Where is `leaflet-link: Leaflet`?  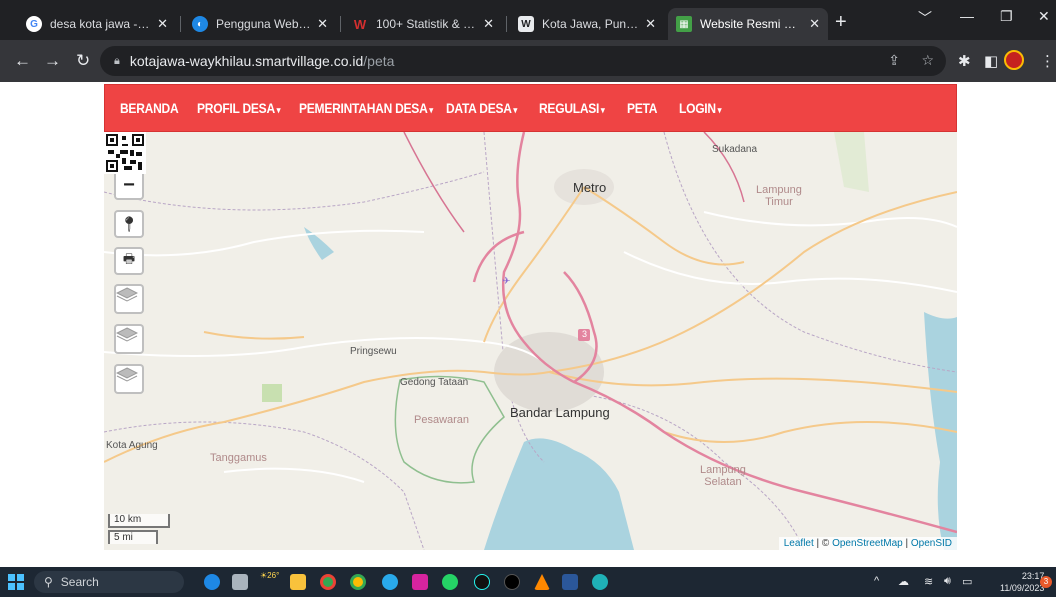 leaflet-link: Leaflet is located at coordinates (799, 543).